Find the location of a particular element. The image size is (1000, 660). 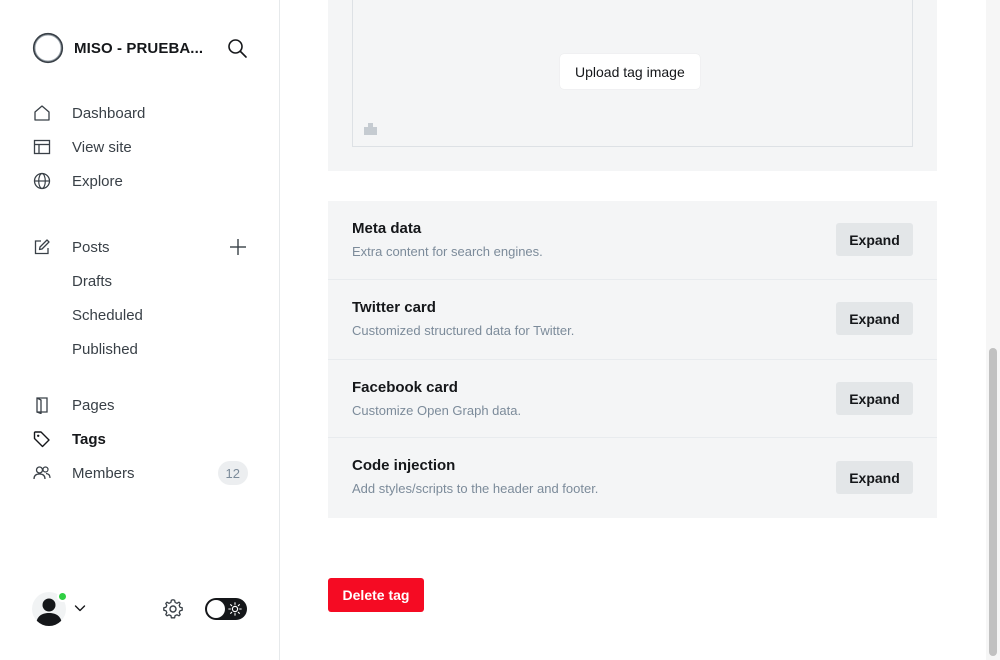

pages-icon is located at coordinates (42, 405).